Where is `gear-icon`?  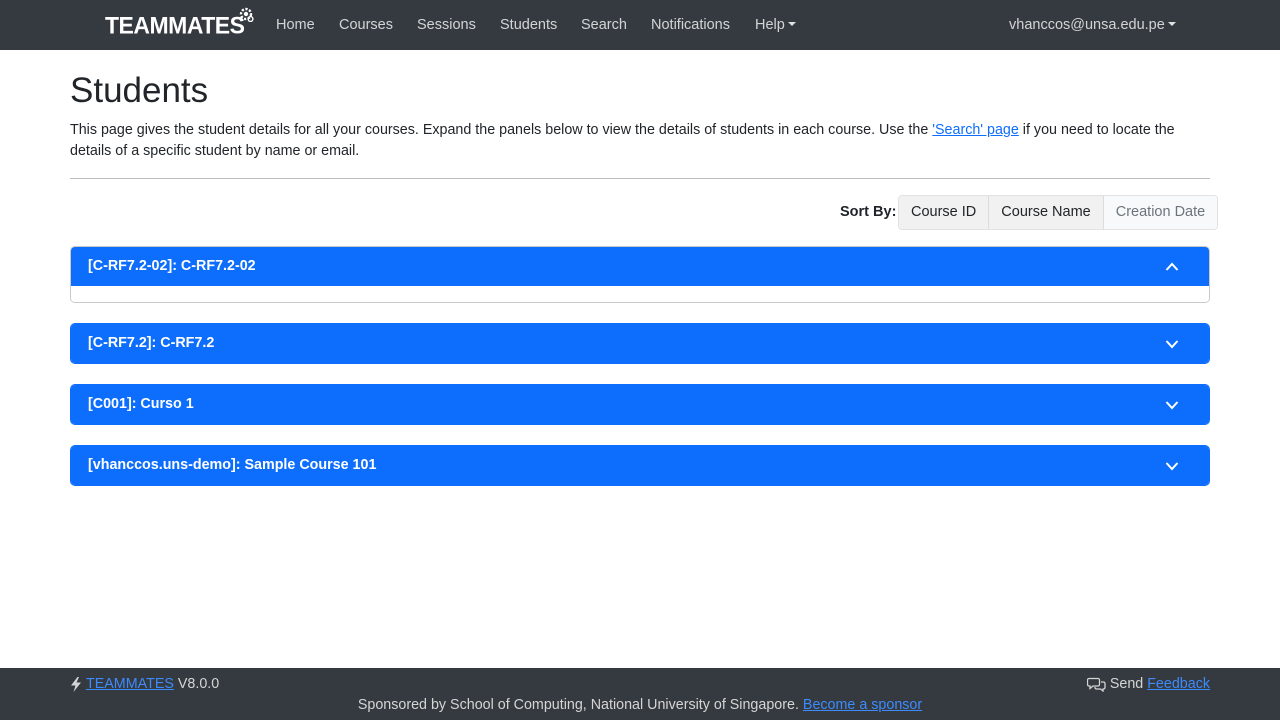
gear-icon is located at coordinates (246, 14).